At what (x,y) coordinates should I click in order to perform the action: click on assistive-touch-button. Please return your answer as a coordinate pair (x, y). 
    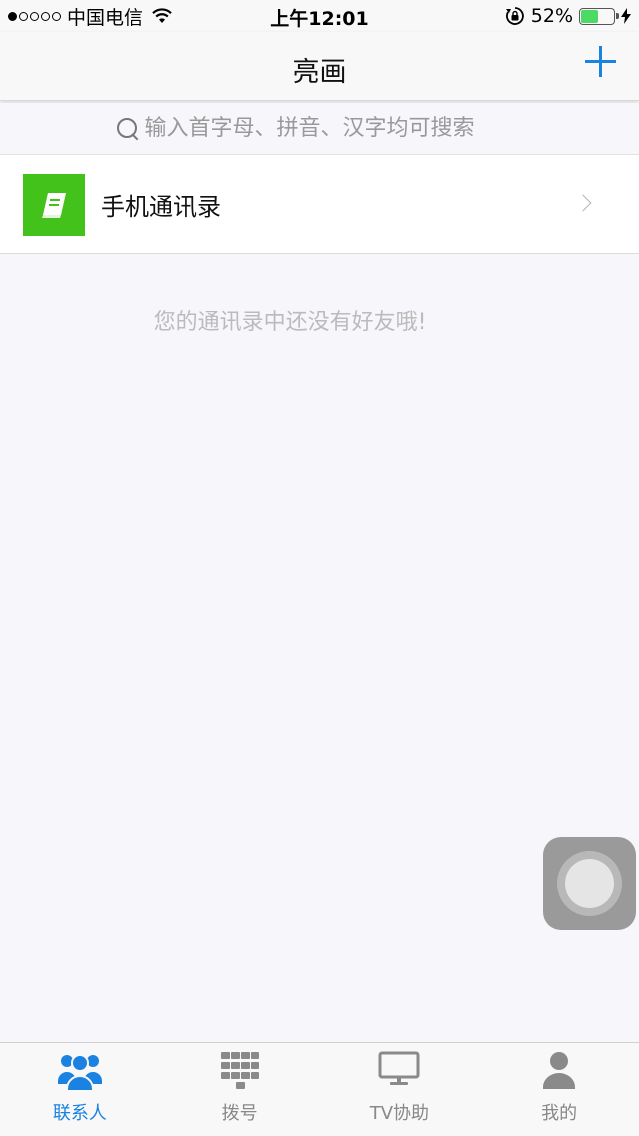
    Looking at the image, I should click on (589, 883).